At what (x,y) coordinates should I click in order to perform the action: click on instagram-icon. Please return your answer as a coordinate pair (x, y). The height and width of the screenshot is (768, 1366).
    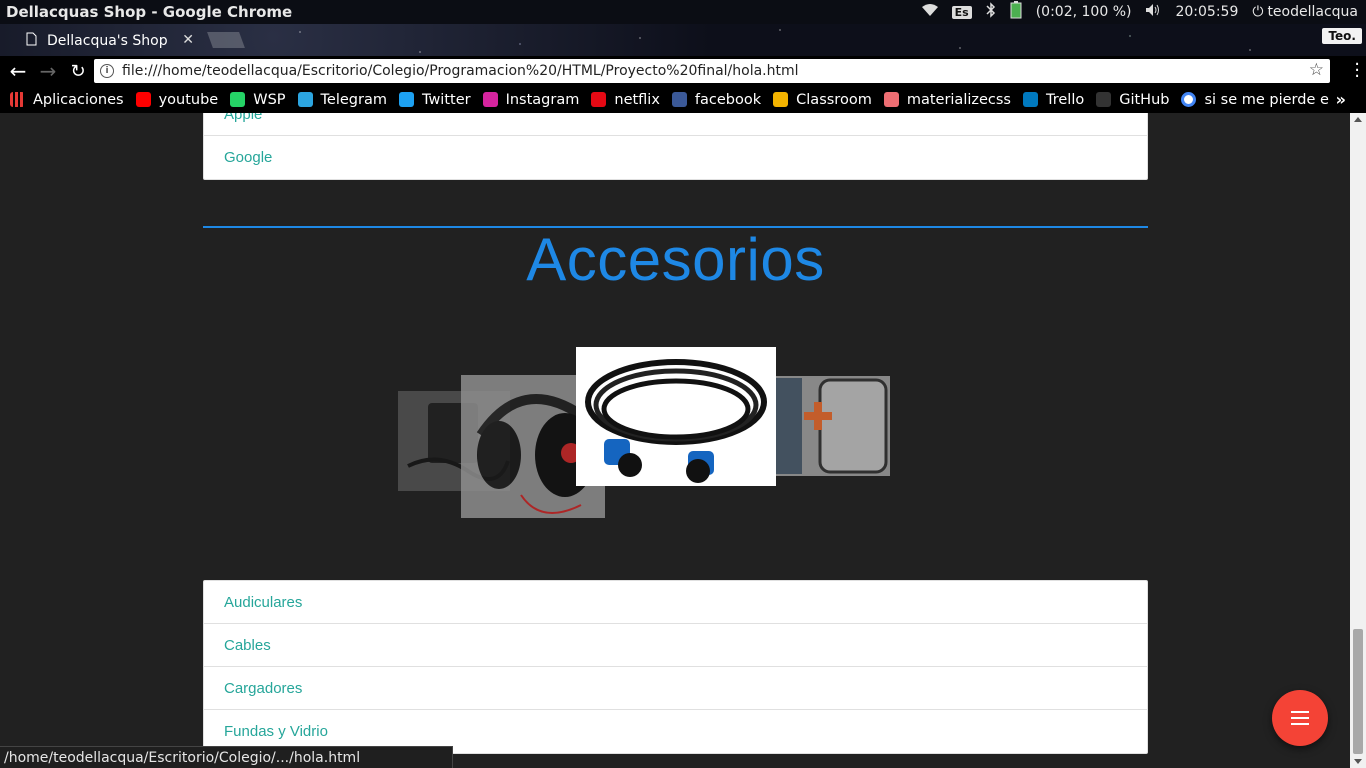
    Looking at the image, I should click on (490, 99).